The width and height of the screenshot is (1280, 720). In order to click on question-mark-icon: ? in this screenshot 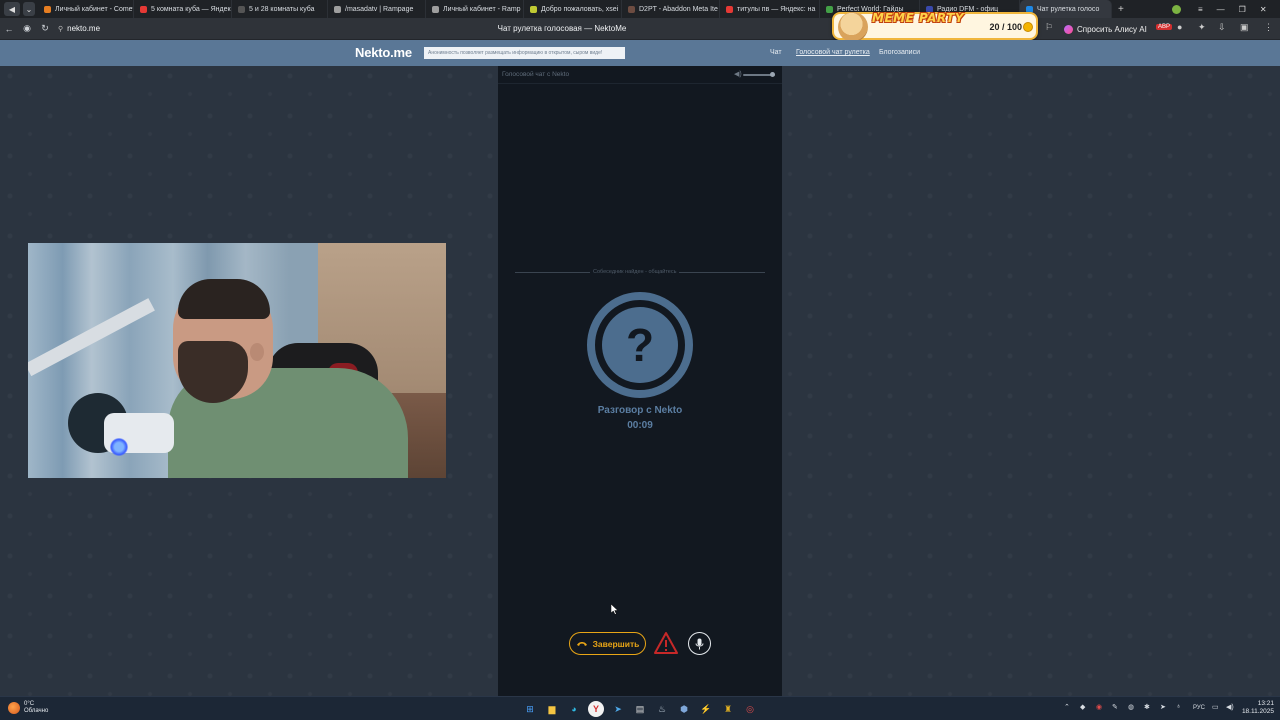, I will do `click(640, 345)`.